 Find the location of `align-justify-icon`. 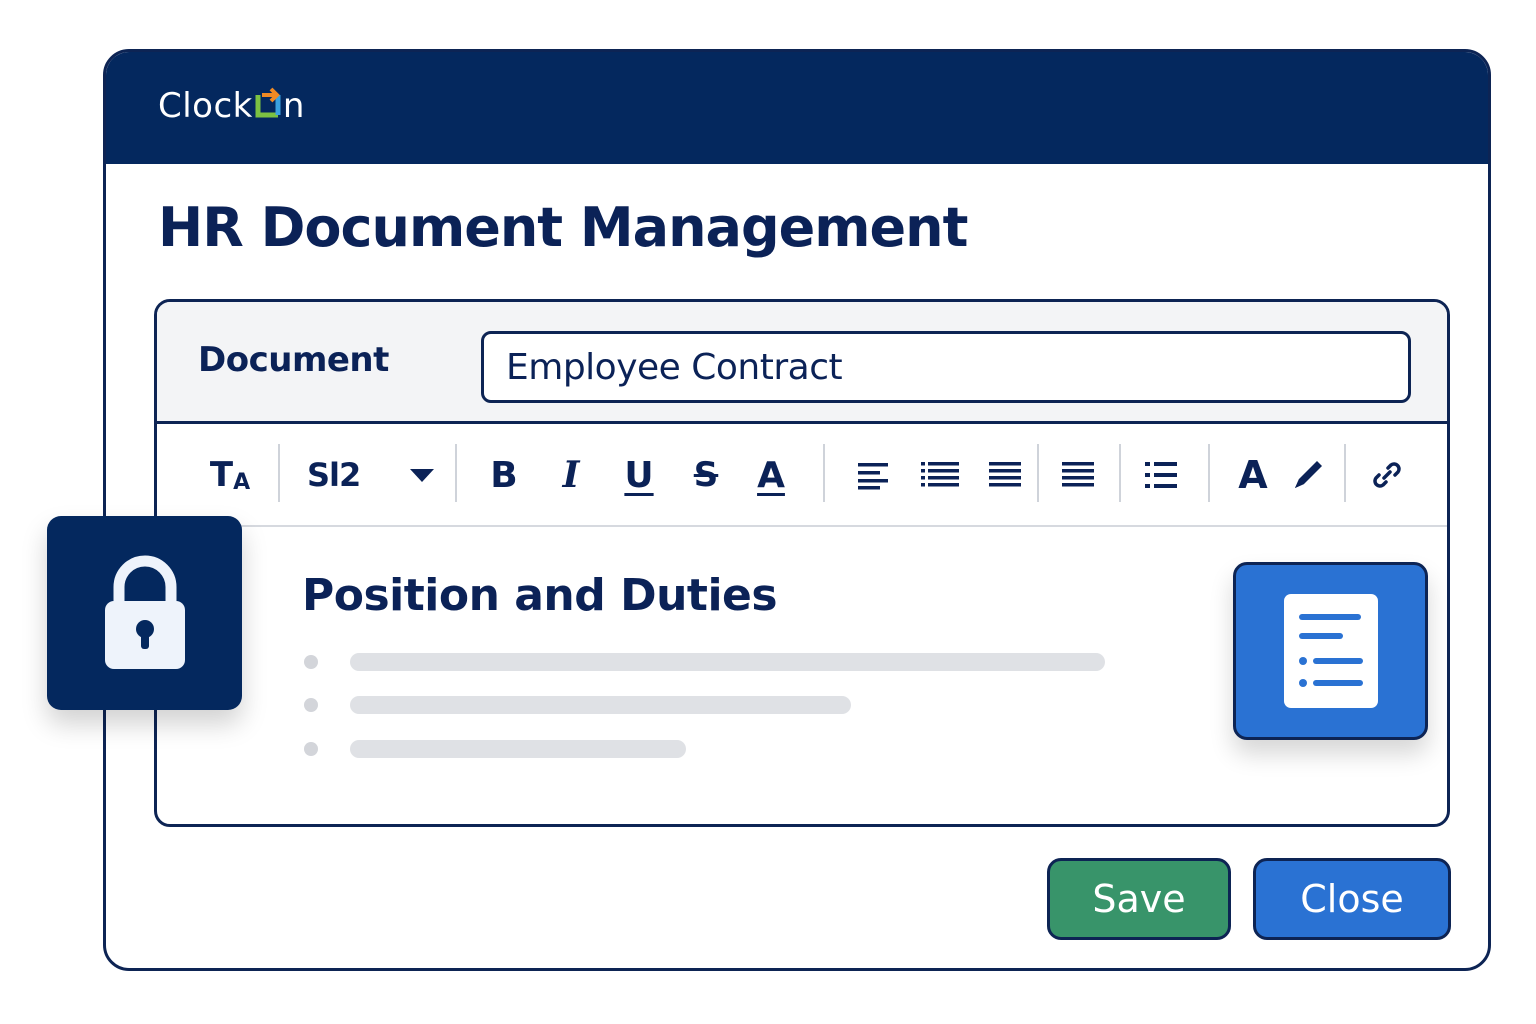

align-justify-icon is located at coordinates (1005, 474).